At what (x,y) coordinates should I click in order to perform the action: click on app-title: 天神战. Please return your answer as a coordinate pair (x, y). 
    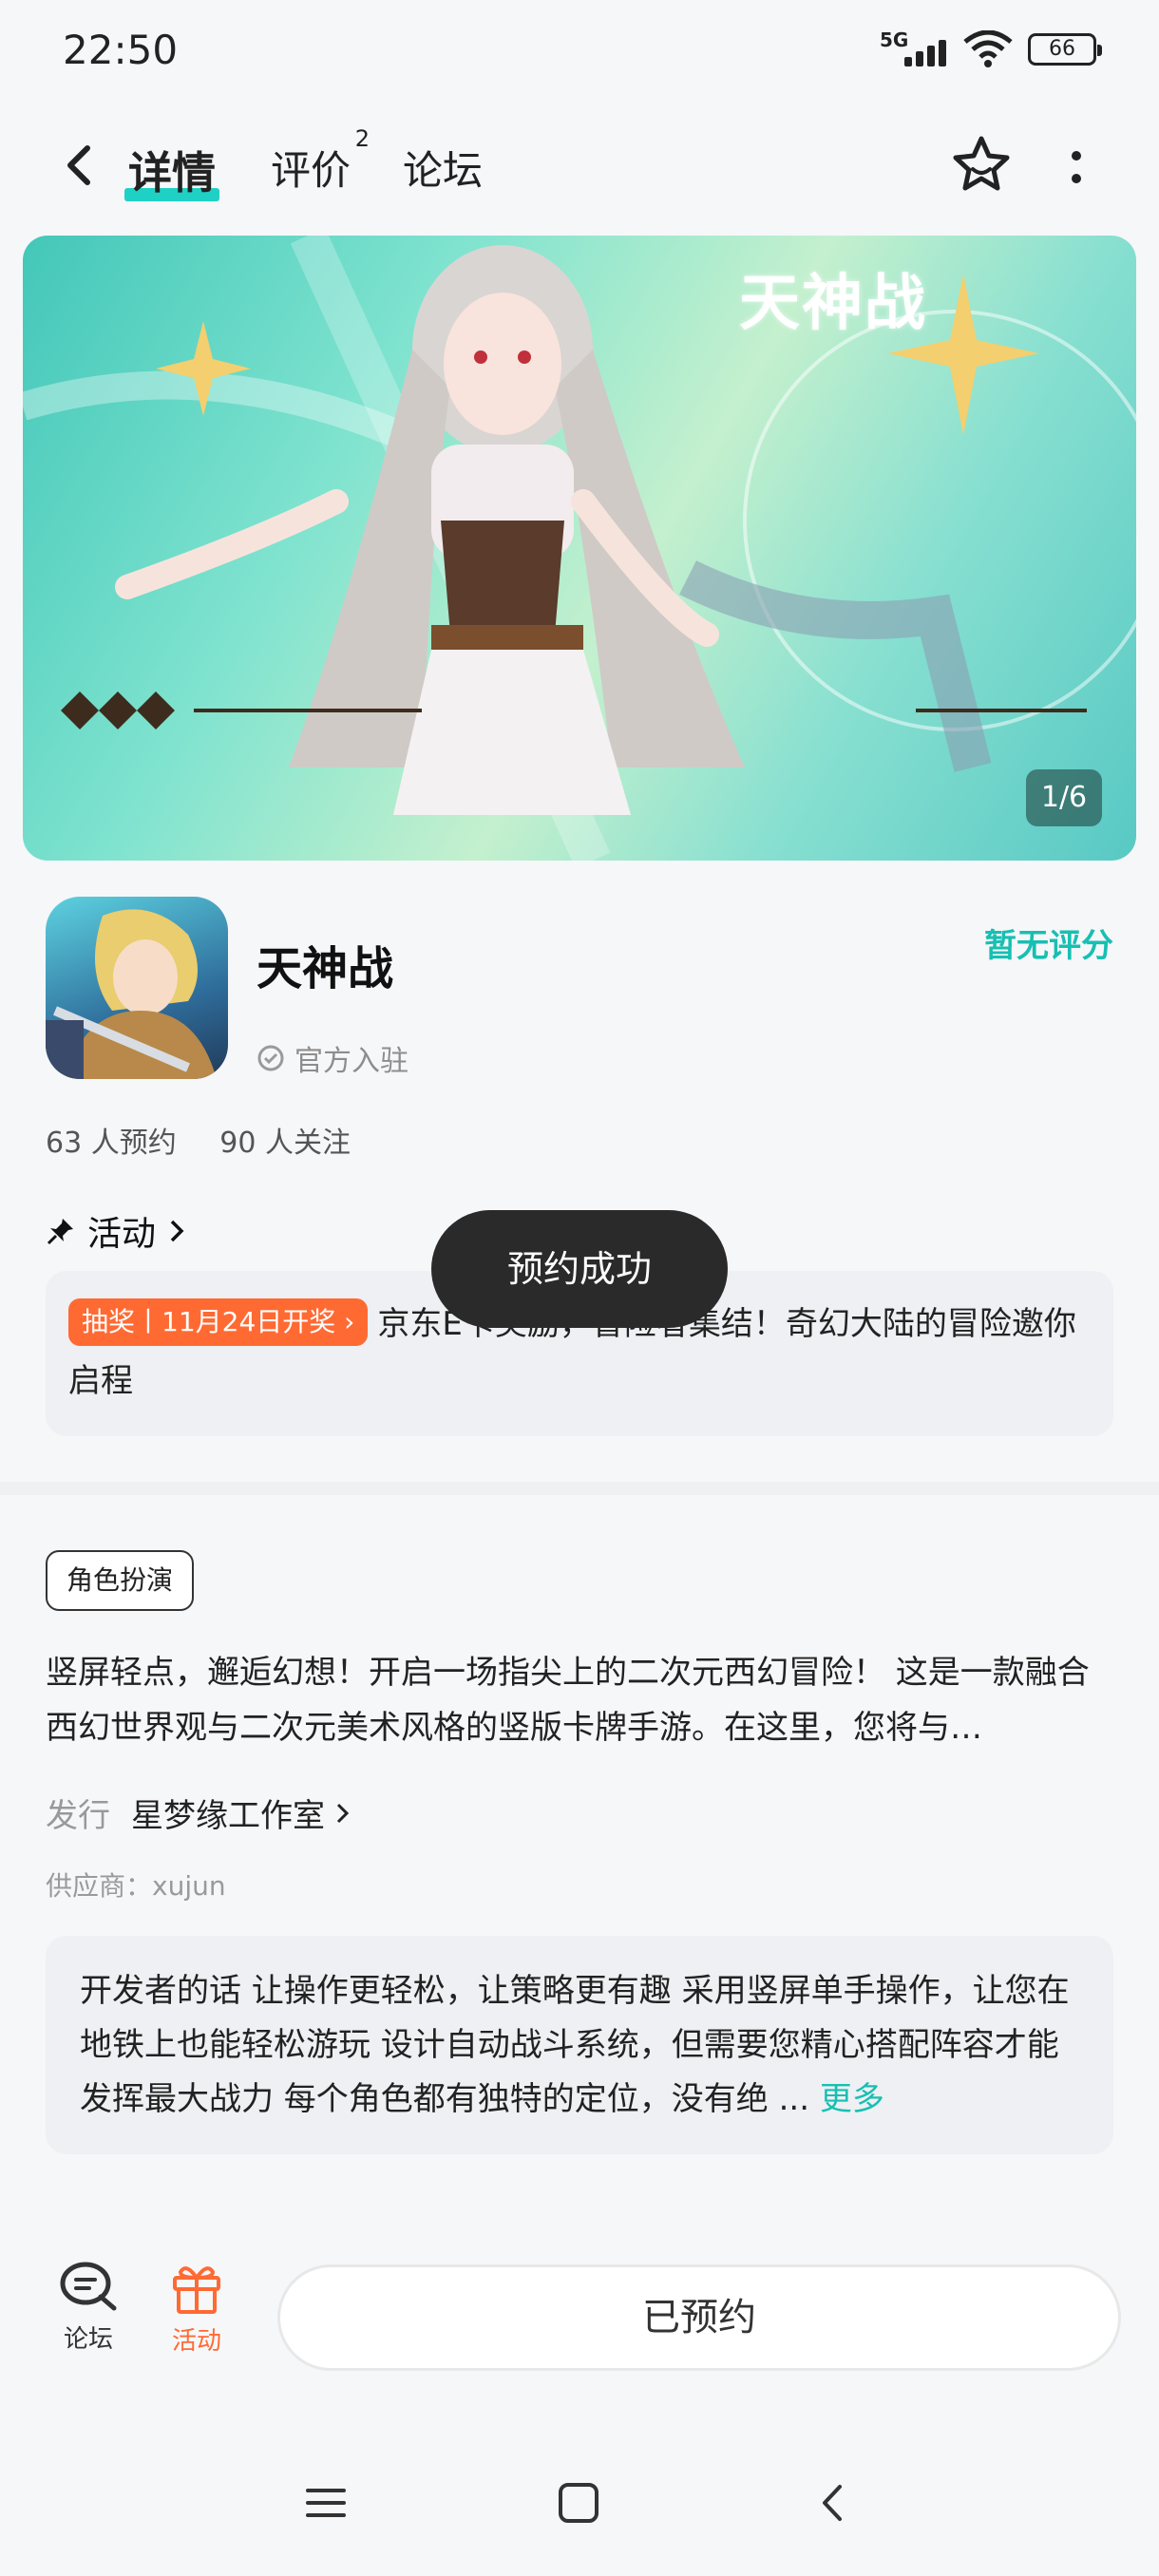
    Looking at the image, I should click on (325, 968).